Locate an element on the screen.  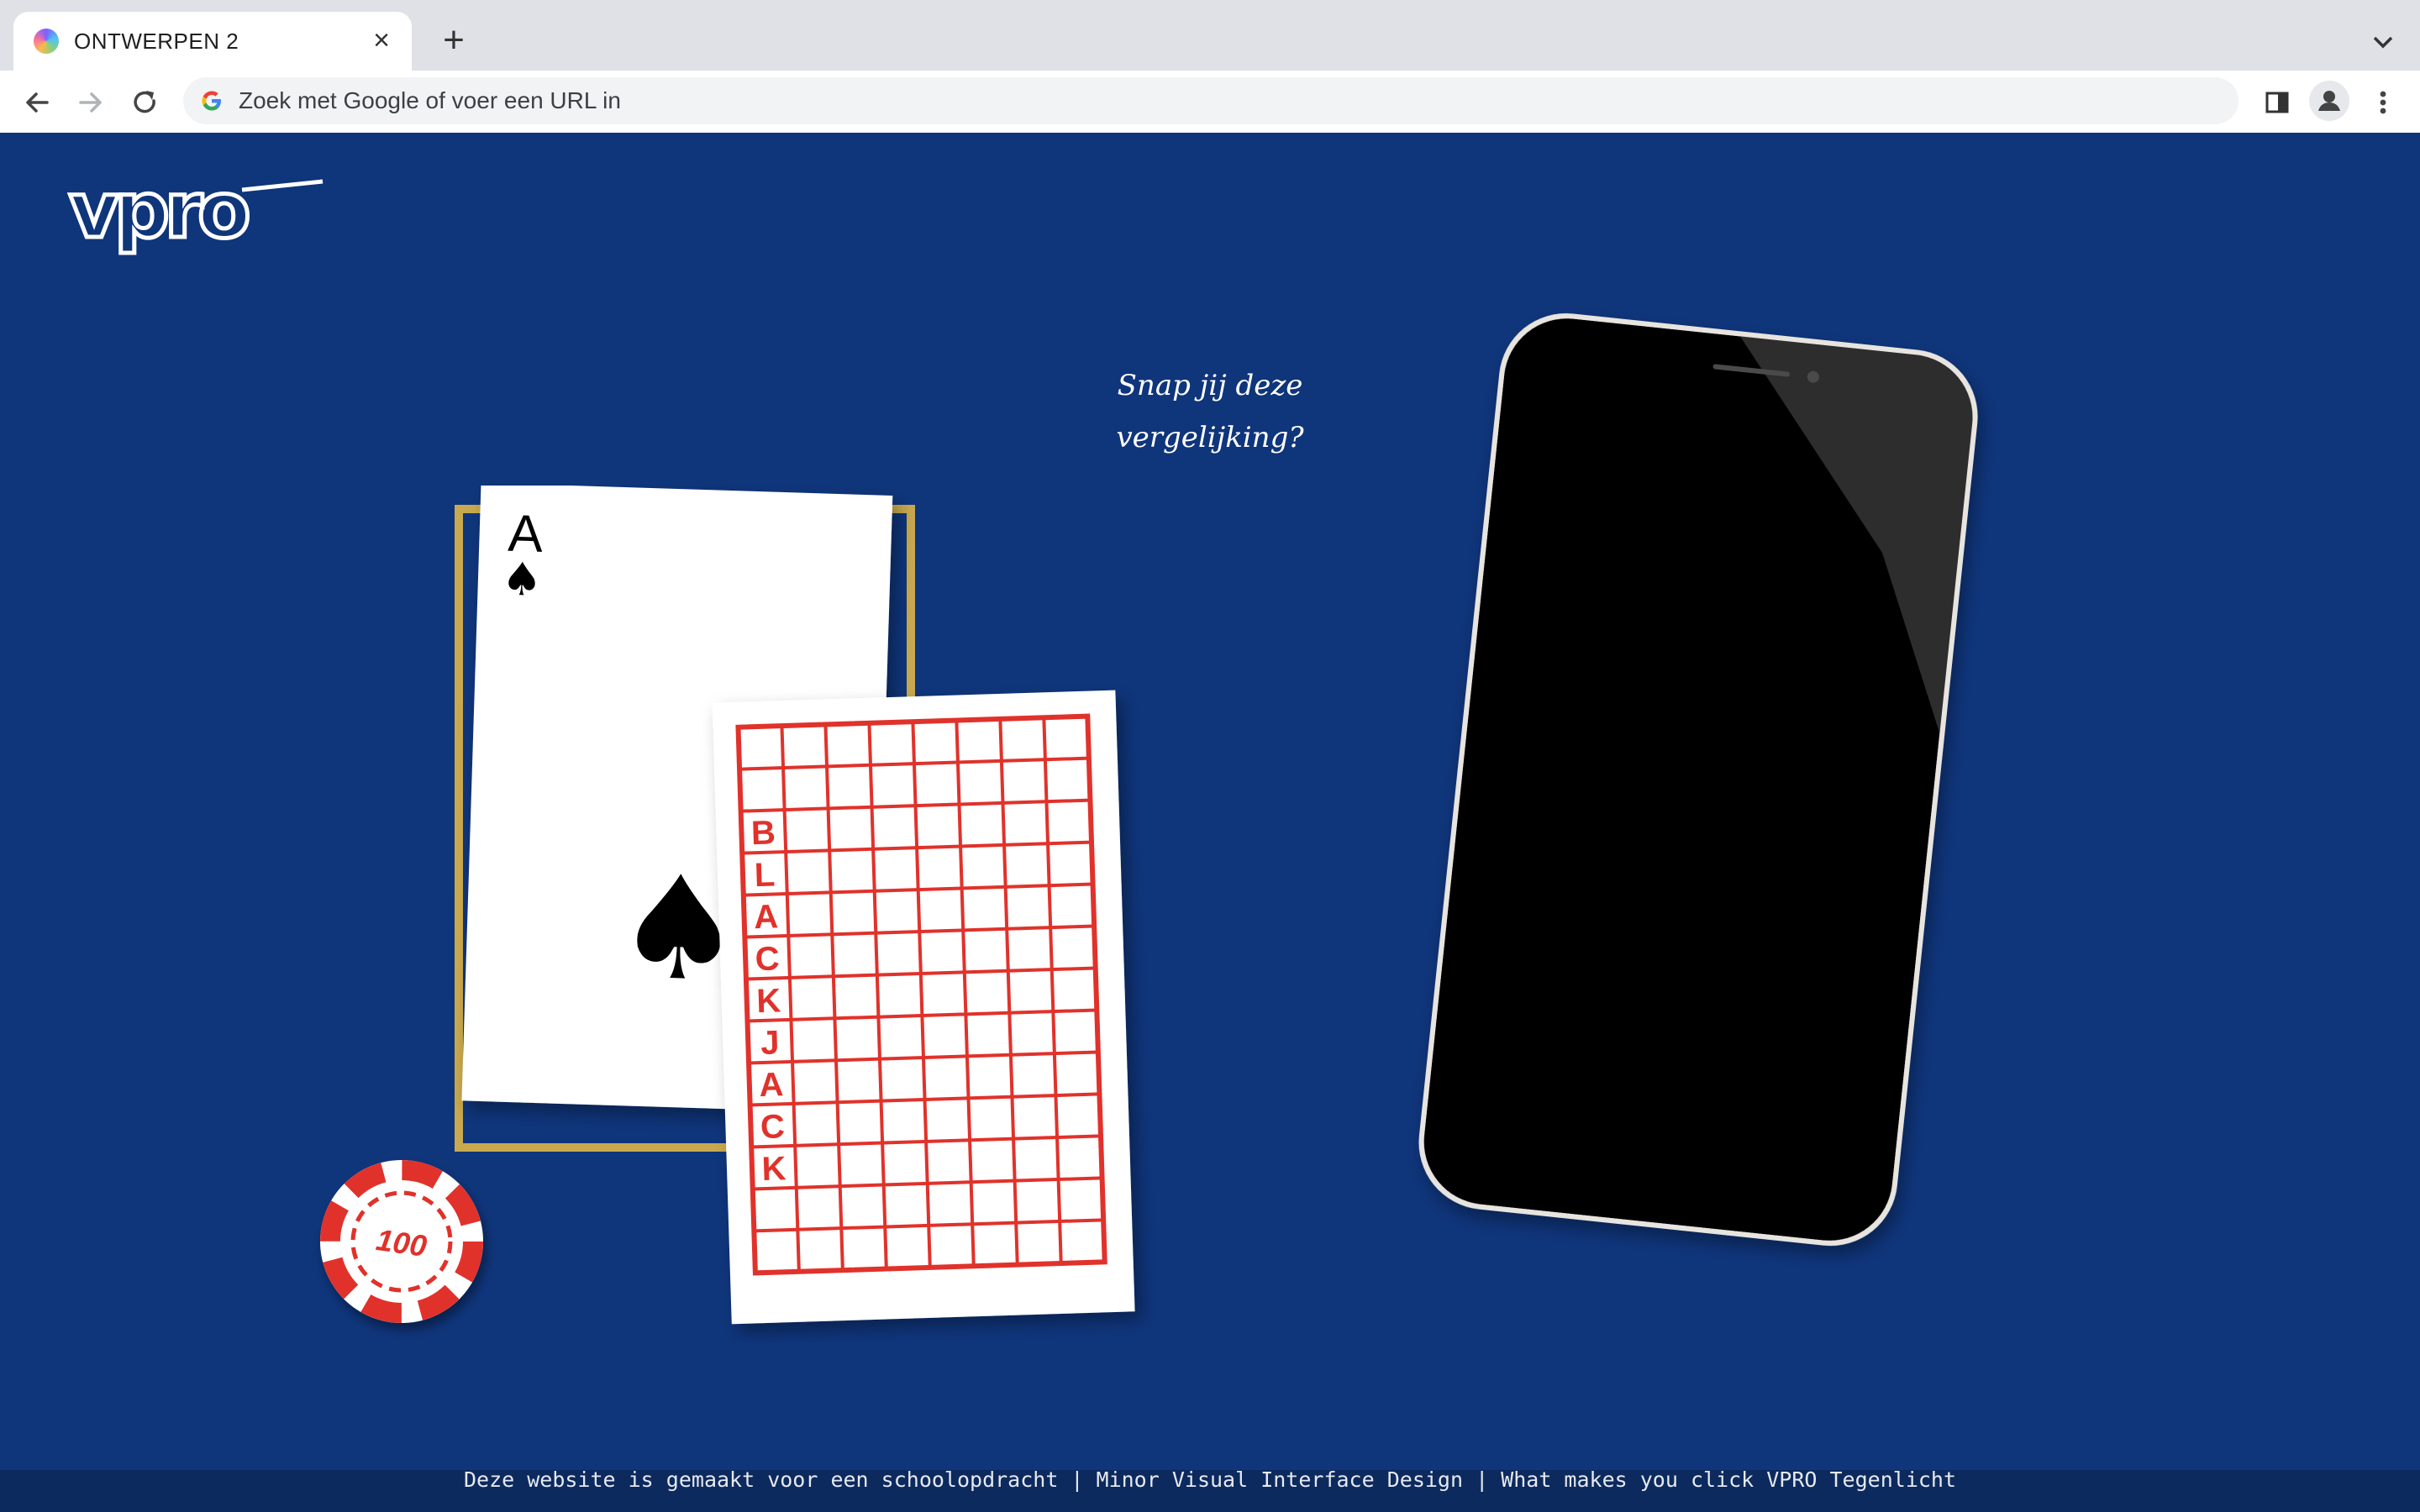
grid-letter: B is located at coordinates (763, 833).